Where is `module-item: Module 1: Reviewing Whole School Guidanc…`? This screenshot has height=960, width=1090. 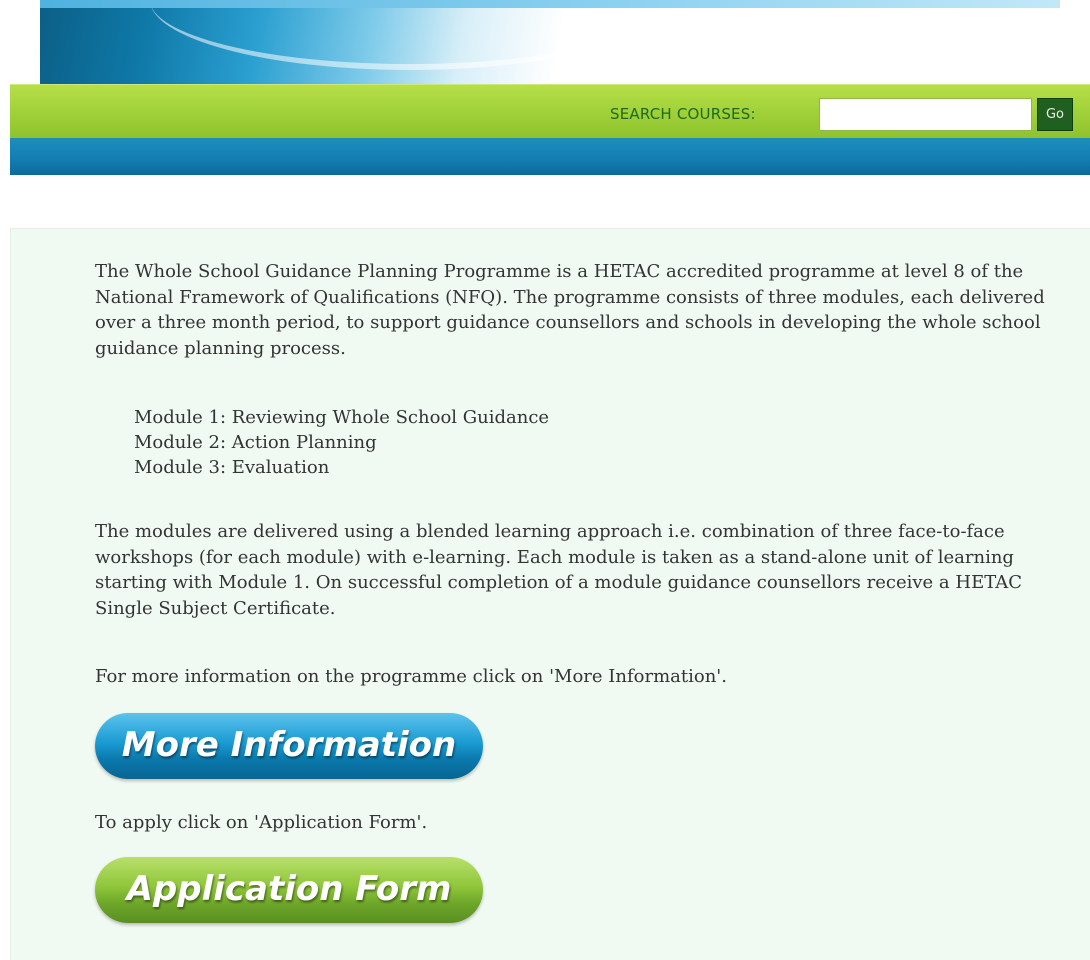 module-item: Module 1: Reviewing Whole School Guidanc… is located at coordinates (342, 417).